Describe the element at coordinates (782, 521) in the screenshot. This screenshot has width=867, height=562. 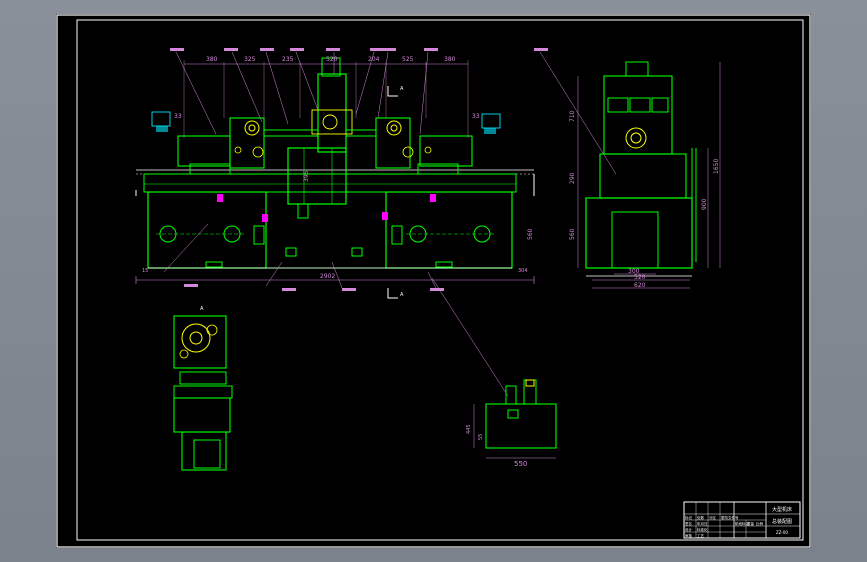
I see `tb-title-main: 总装配图` at that location.